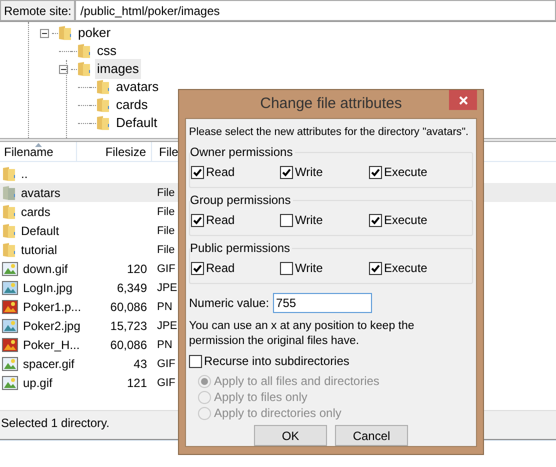 This screenshot has width=556, height=467. What do you see at coordinates (37, 383) in the screenshot?
I see `file-name: up.gif` at bounding box center [37, 383].